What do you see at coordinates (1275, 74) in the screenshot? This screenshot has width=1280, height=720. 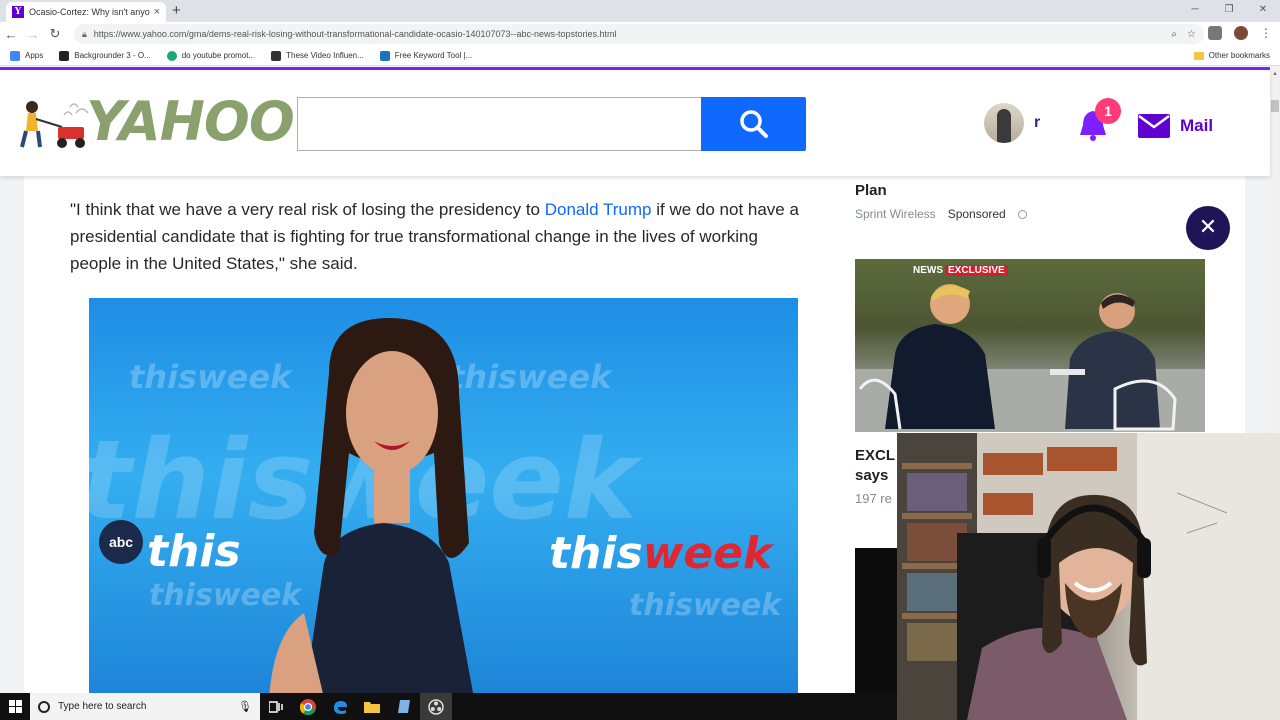 I see `scroll-up-icon: ▲` at bounding box center [1275, 74].